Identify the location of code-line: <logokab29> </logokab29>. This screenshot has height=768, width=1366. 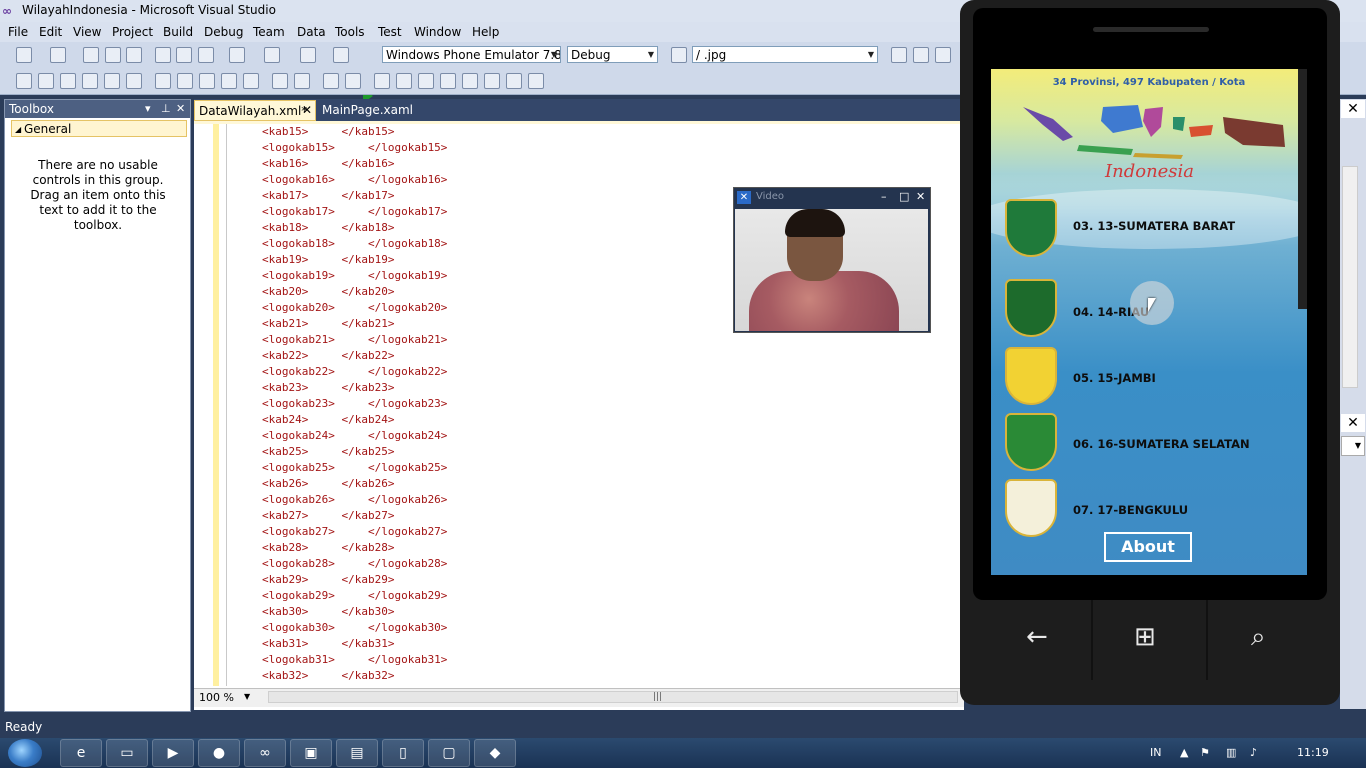
(354, 596).